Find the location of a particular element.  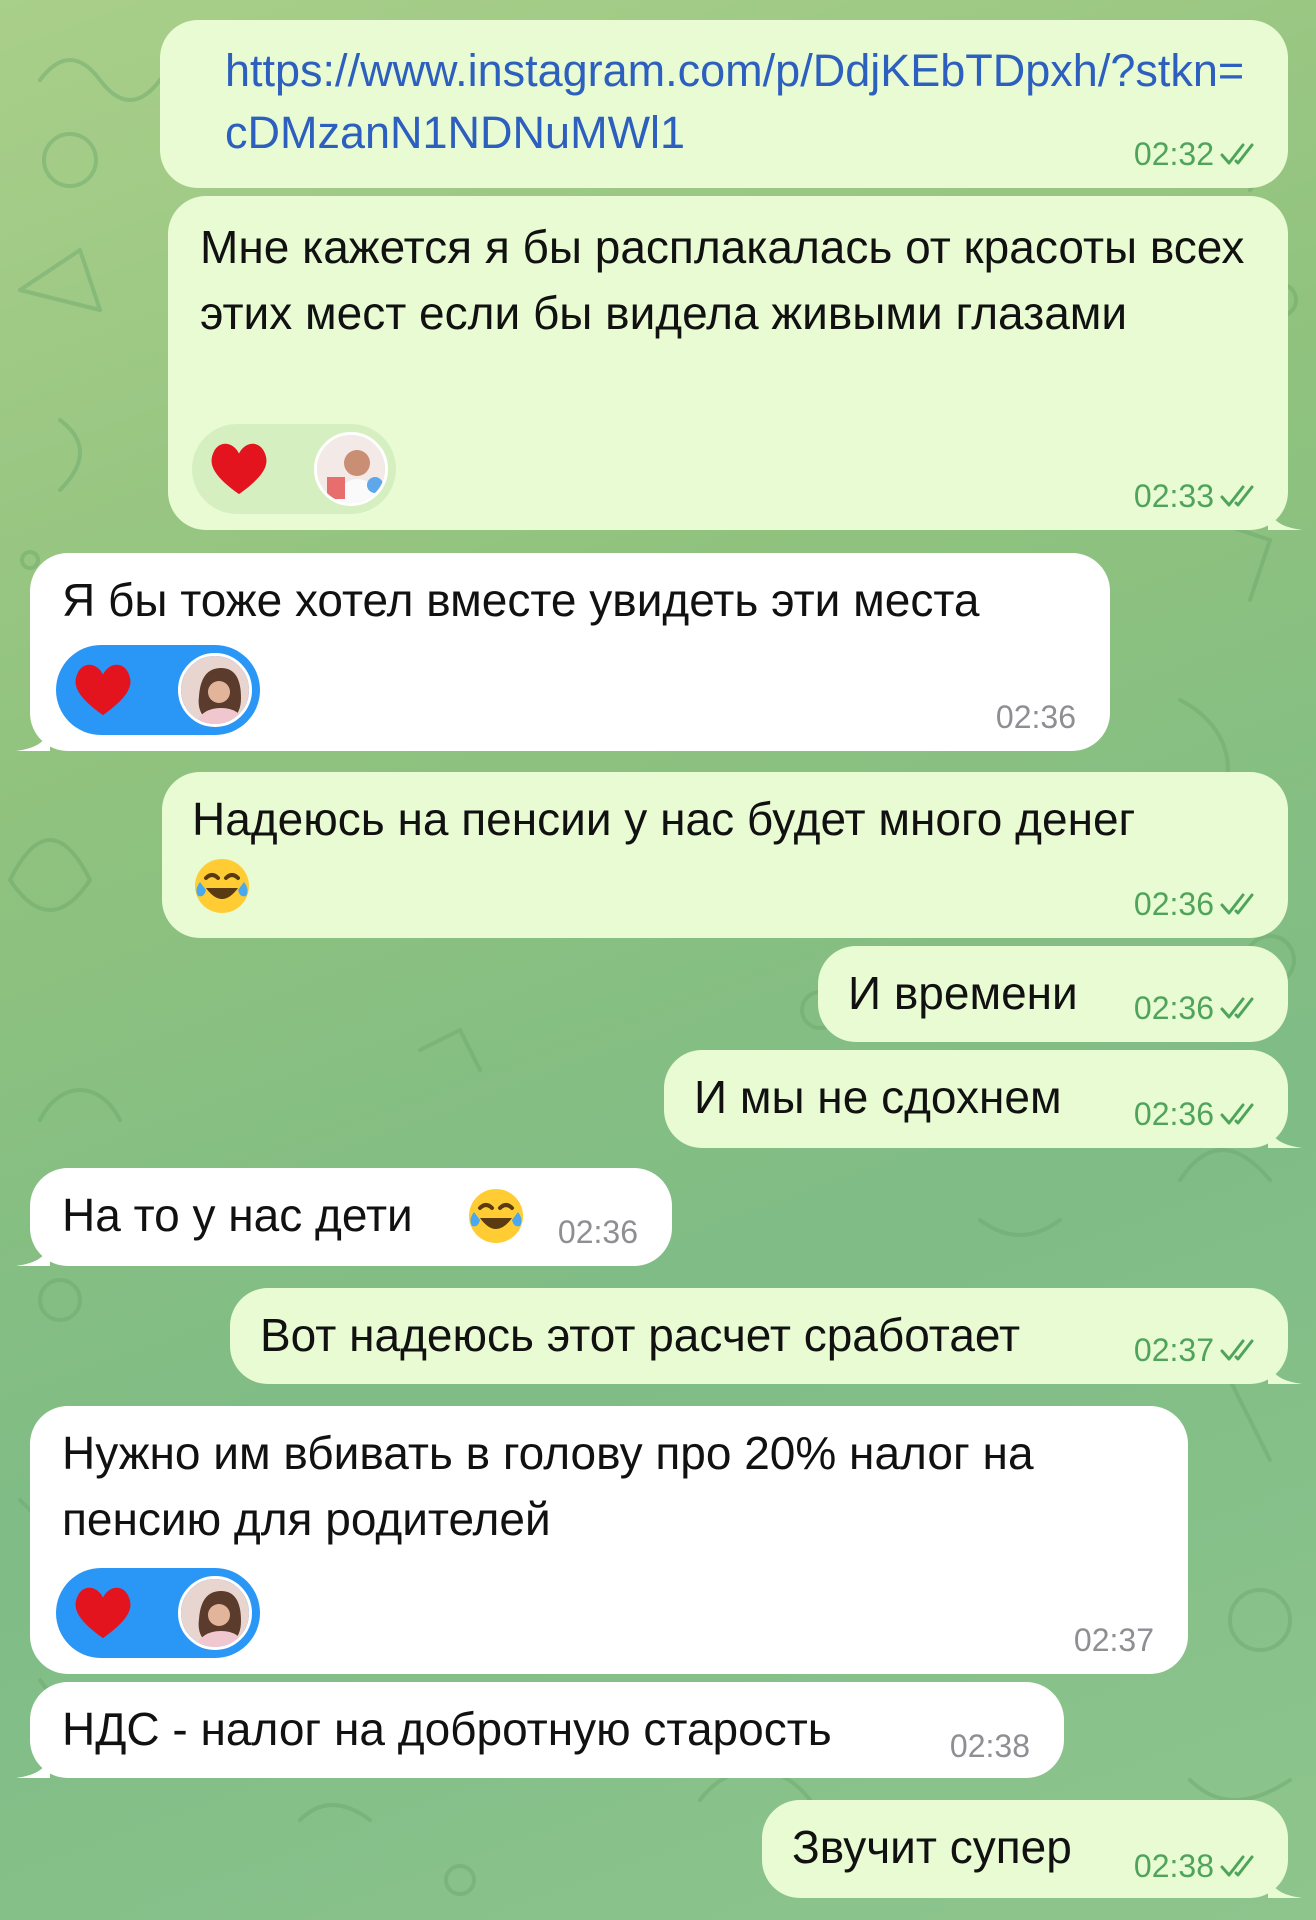

message-meta: 02:32 is located at coordinates (1197, 154).